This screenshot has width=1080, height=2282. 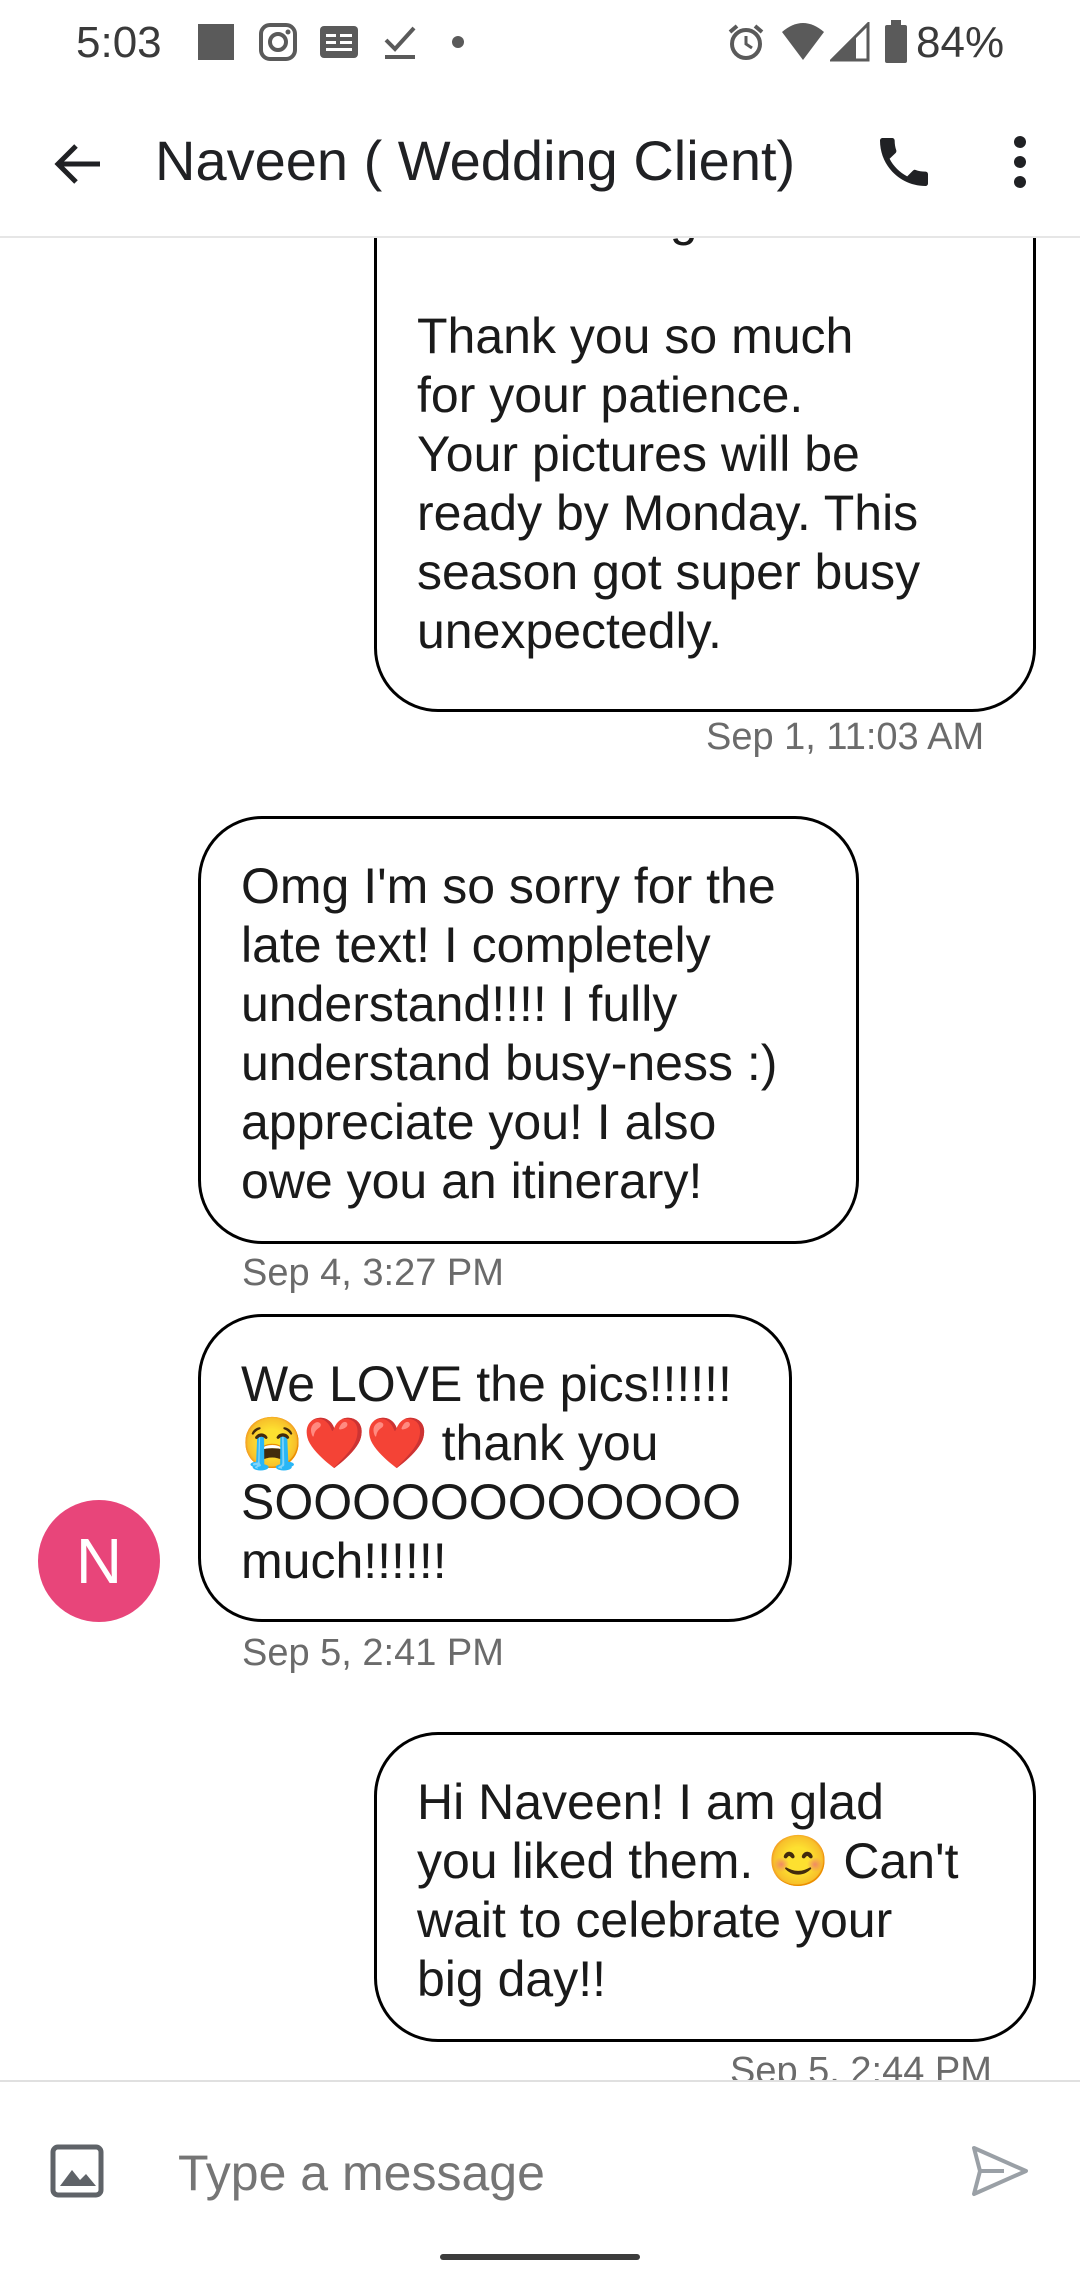 I want to click on message-timestamp: Sep 5, 2:44 PM, so click(x=861, y=2065).